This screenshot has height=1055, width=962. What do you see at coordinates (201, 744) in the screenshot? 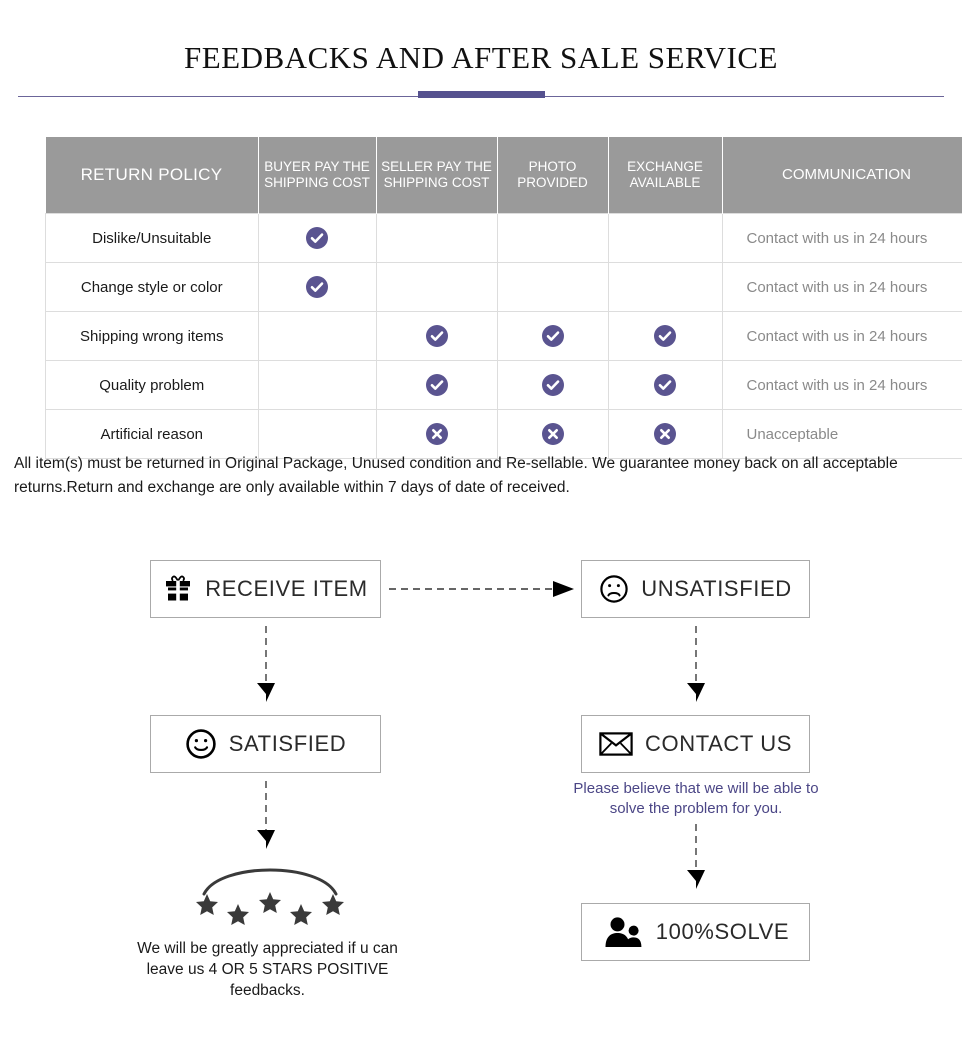
I see `smiley-face-icon` at bounding box center [201, 744].